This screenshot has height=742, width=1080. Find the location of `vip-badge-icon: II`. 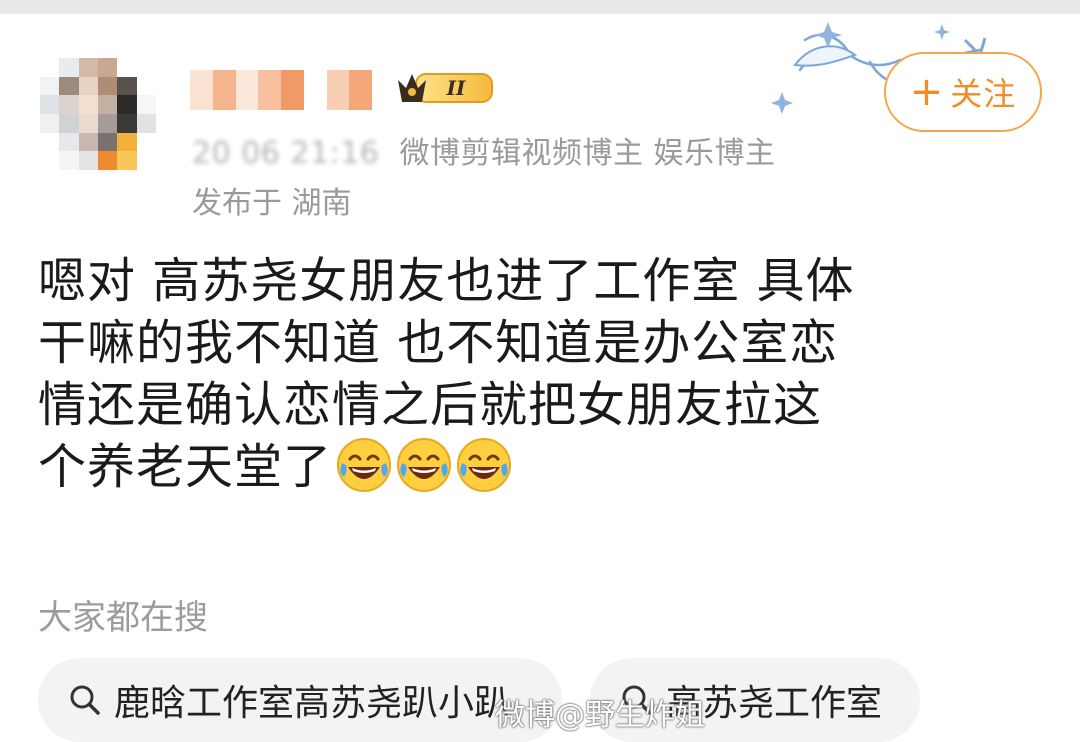

vip-badge-icon: II is located at coordinates (445, 88).